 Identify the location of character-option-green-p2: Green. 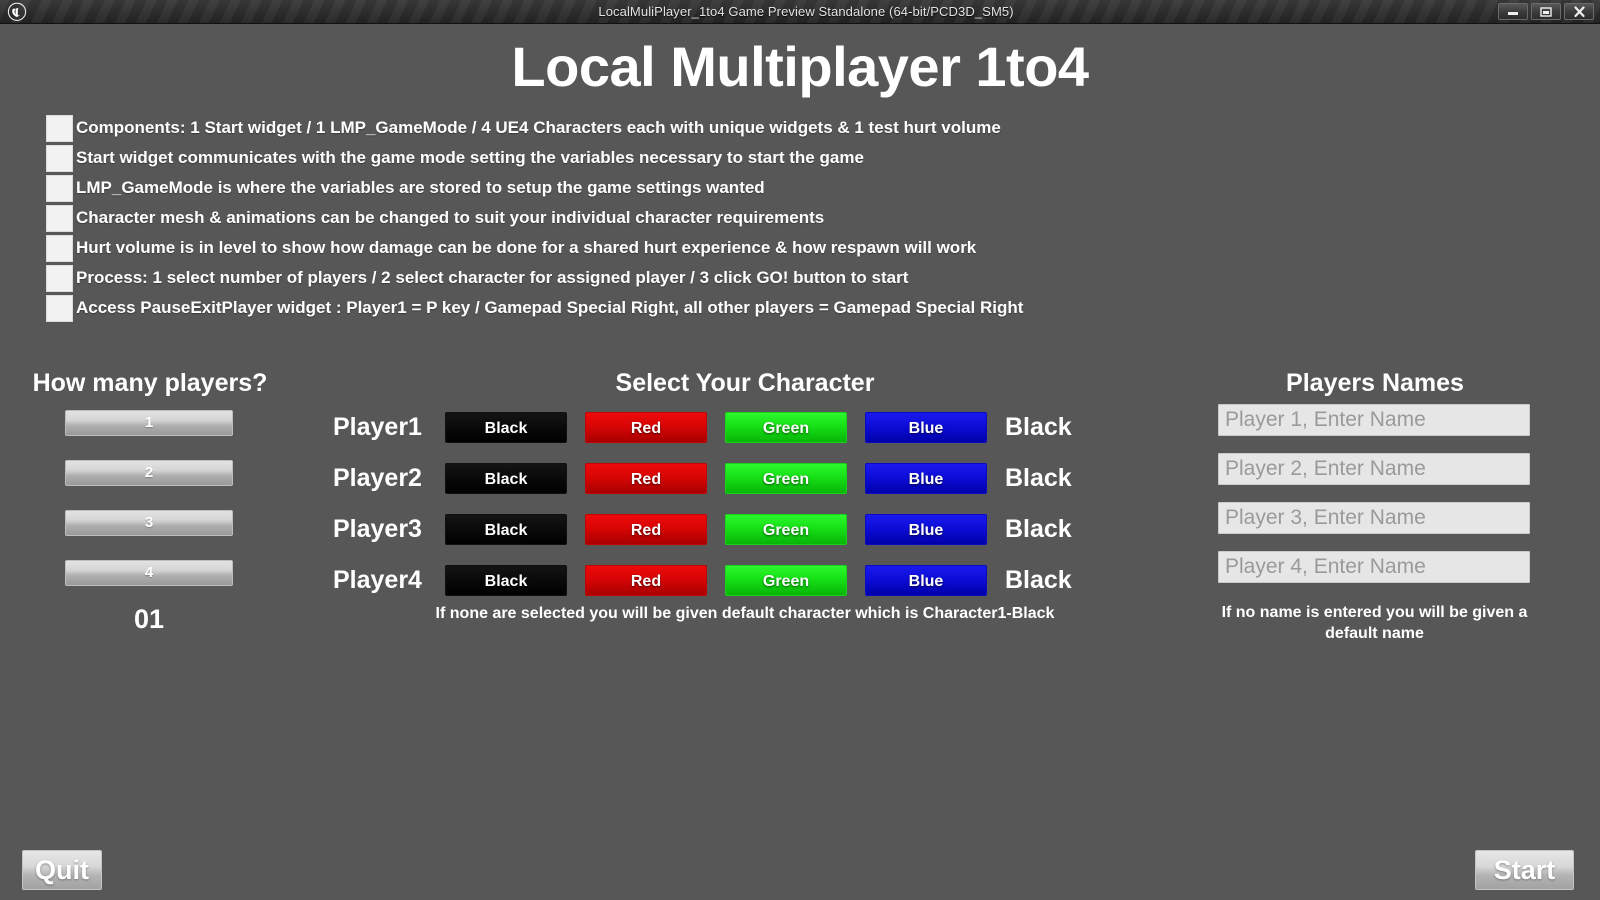
(786, 478).